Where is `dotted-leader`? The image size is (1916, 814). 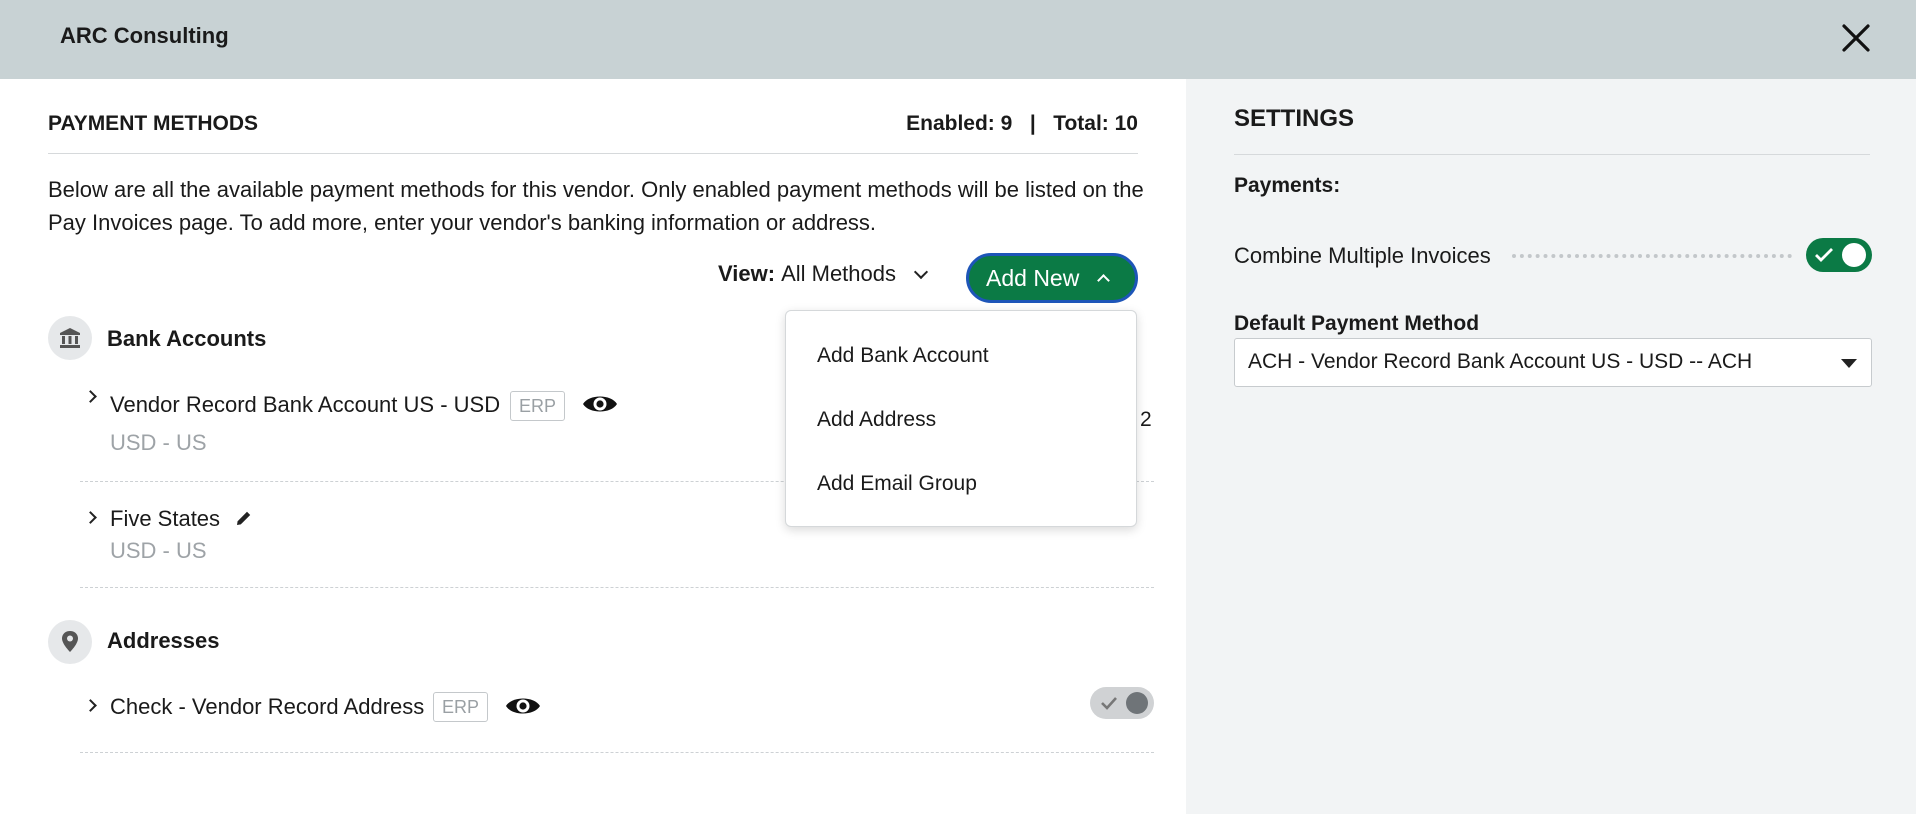 dotted-leader is located at coordinates (1652, 256).